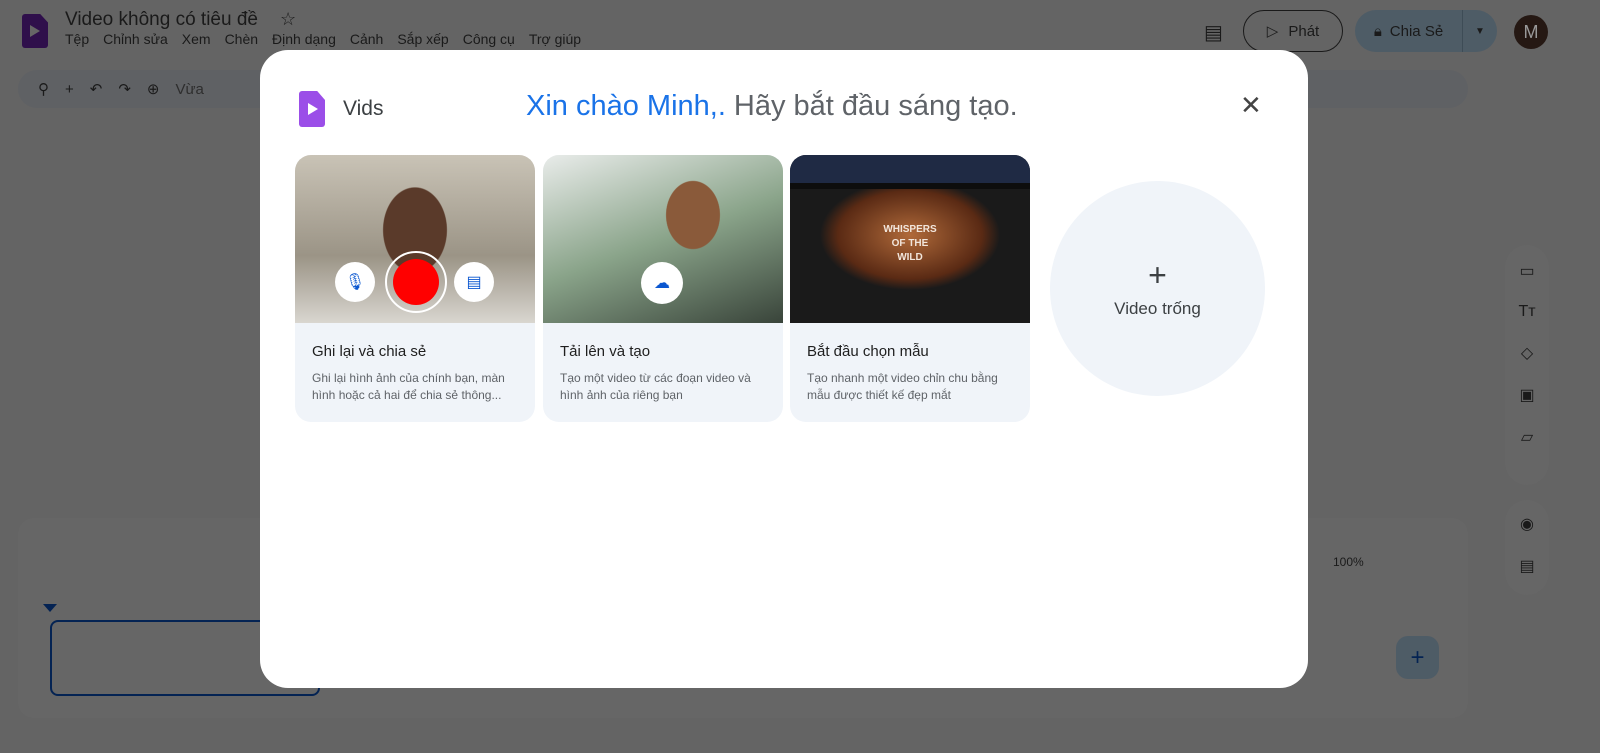 This screenshot has height=753, width=1600. I want to click on lock-icon: 🔒︎, so click(1377, 31).